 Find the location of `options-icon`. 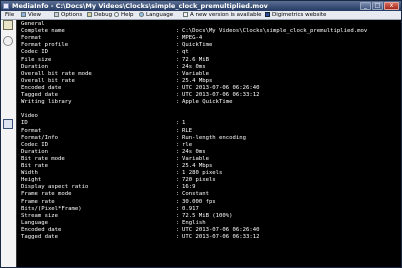

options-icon is located at coordinates (56, 14).